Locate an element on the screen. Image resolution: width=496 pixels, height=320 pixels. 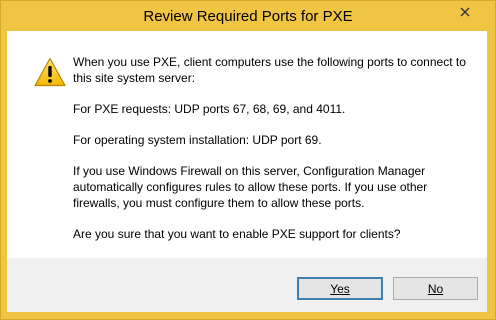
close-icon is located at coordinates (465, 12).